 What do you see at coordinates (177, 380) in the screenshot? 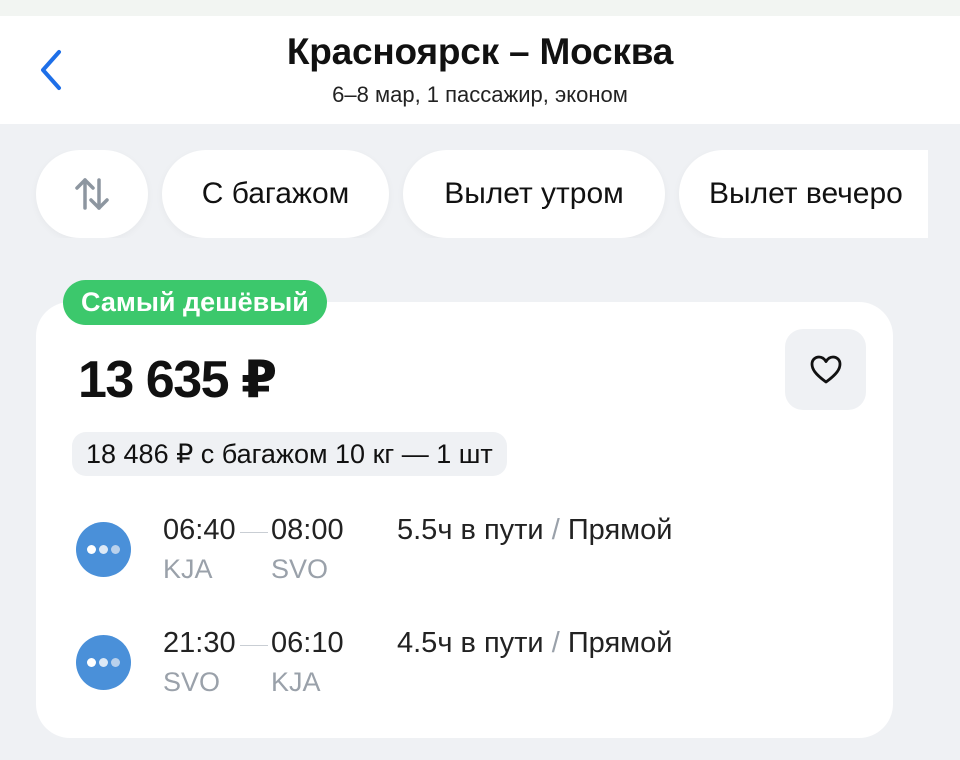
I see `ticket-price: 13 635 ₽` at bounding box center [177, 380].